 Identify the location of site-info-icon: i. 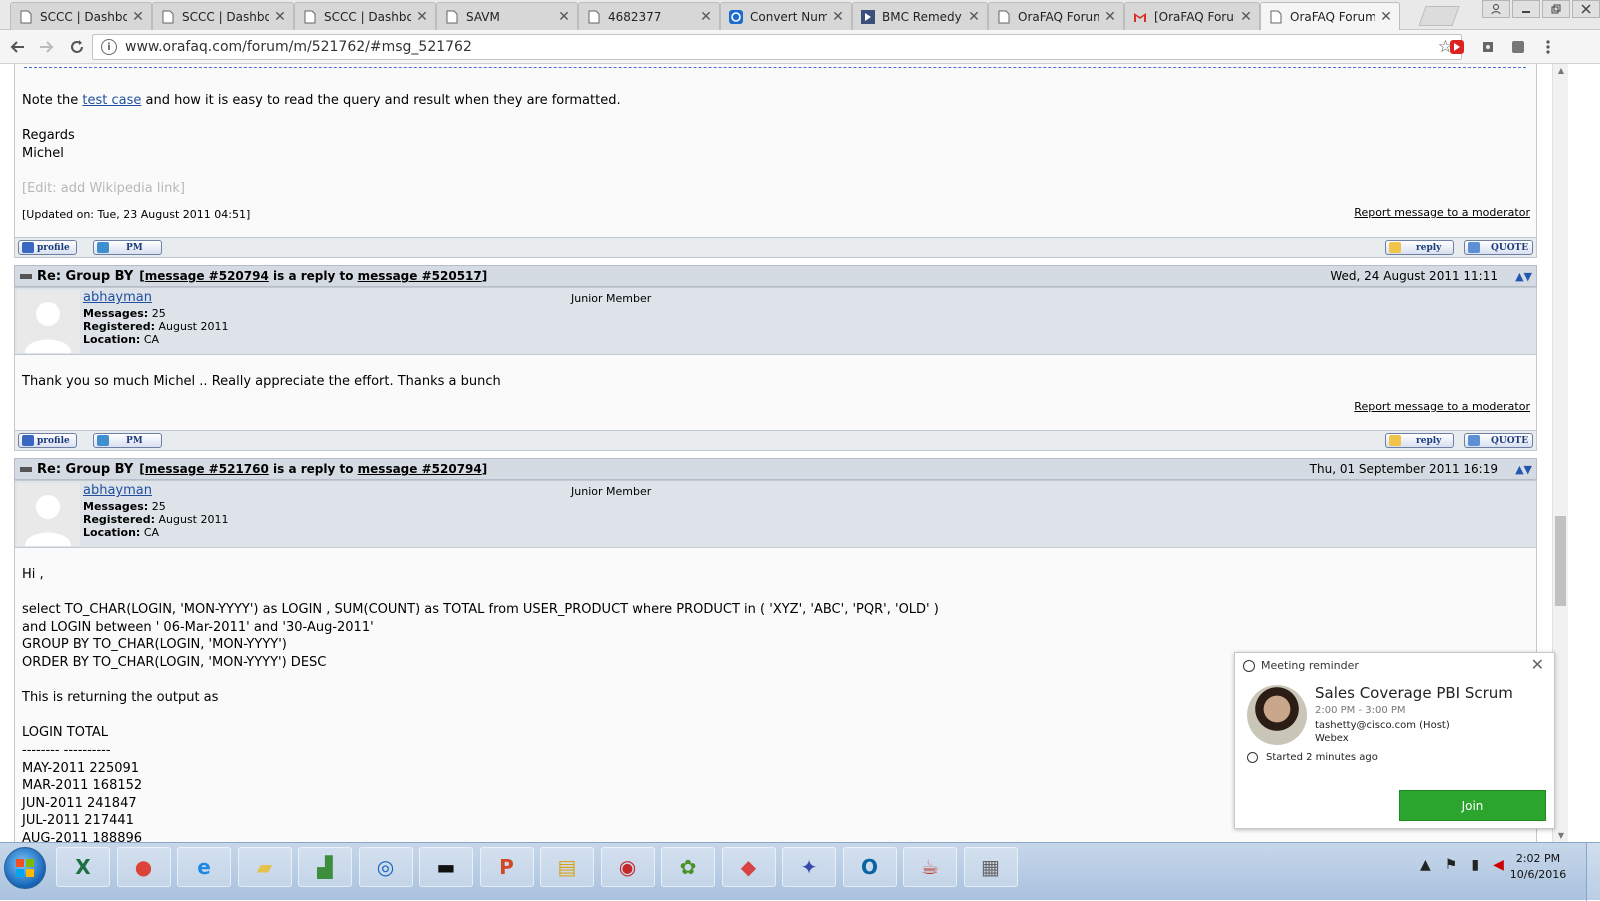
(109, 47).